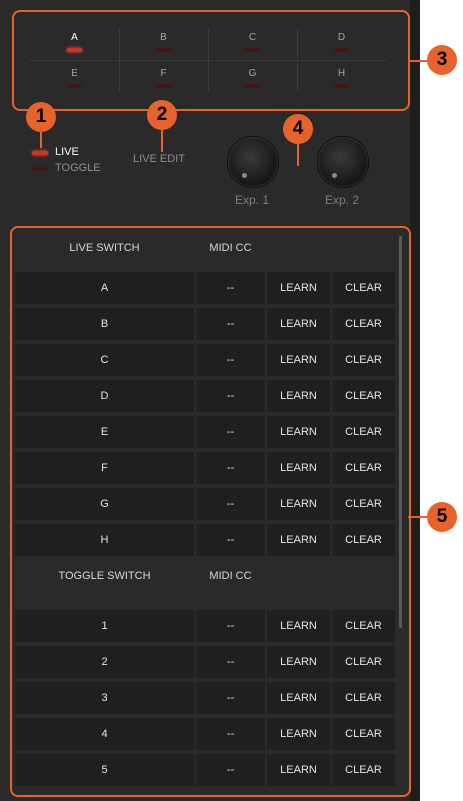 Image resolution: width=463 pixels, height=801 pixels. I want to click on switch-c: C, so click(252, 42).